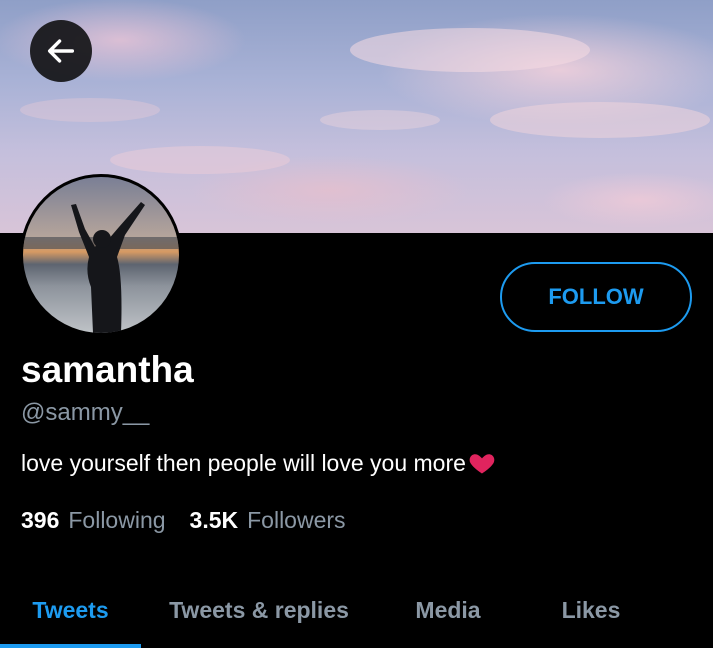 This screenshot has width=713, height=648. What do you see at coordinates (70, 610) in the screenshot?
I see `tab-tweets: Tweets` at bounding box center [70, 610].